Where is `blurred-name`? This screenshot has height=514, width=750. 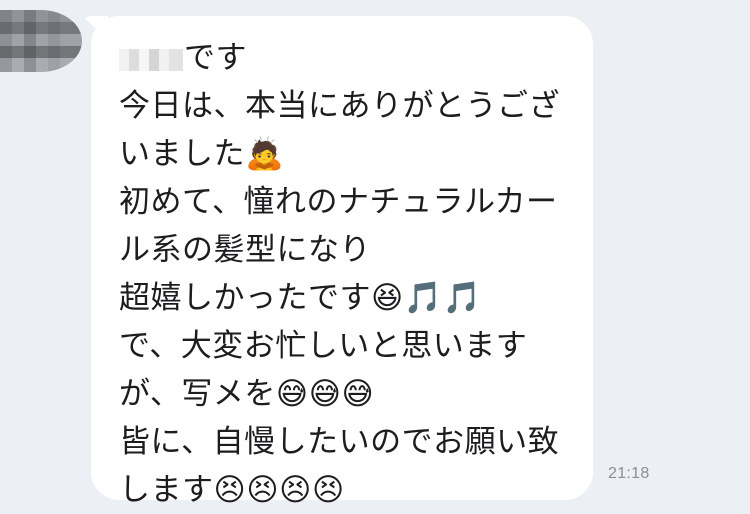 blurred-name is located at coordinates (151, 59).